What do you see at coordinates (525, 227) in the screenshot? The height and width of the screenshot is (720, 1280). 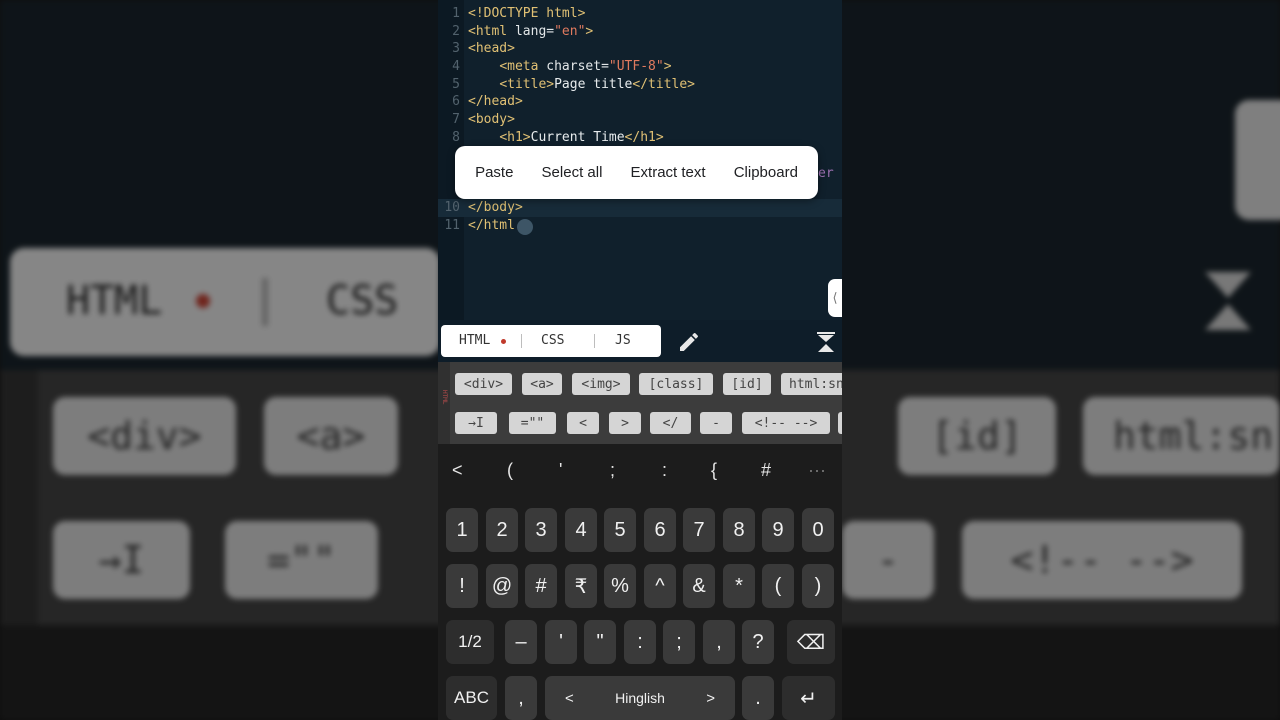 I see `text-cursor-handle` at bounding box center [525, 227].